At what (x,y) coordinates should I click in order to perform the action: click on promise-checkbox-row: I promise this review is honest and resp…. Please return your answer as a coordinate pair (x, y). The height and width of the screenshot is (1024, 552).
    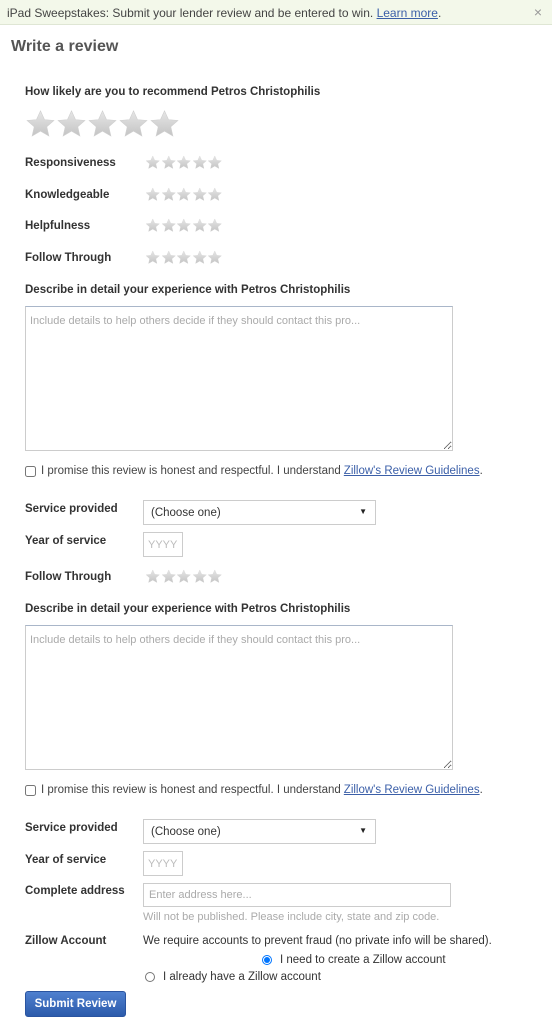
    Looking at the image, I should click on (254, 471).